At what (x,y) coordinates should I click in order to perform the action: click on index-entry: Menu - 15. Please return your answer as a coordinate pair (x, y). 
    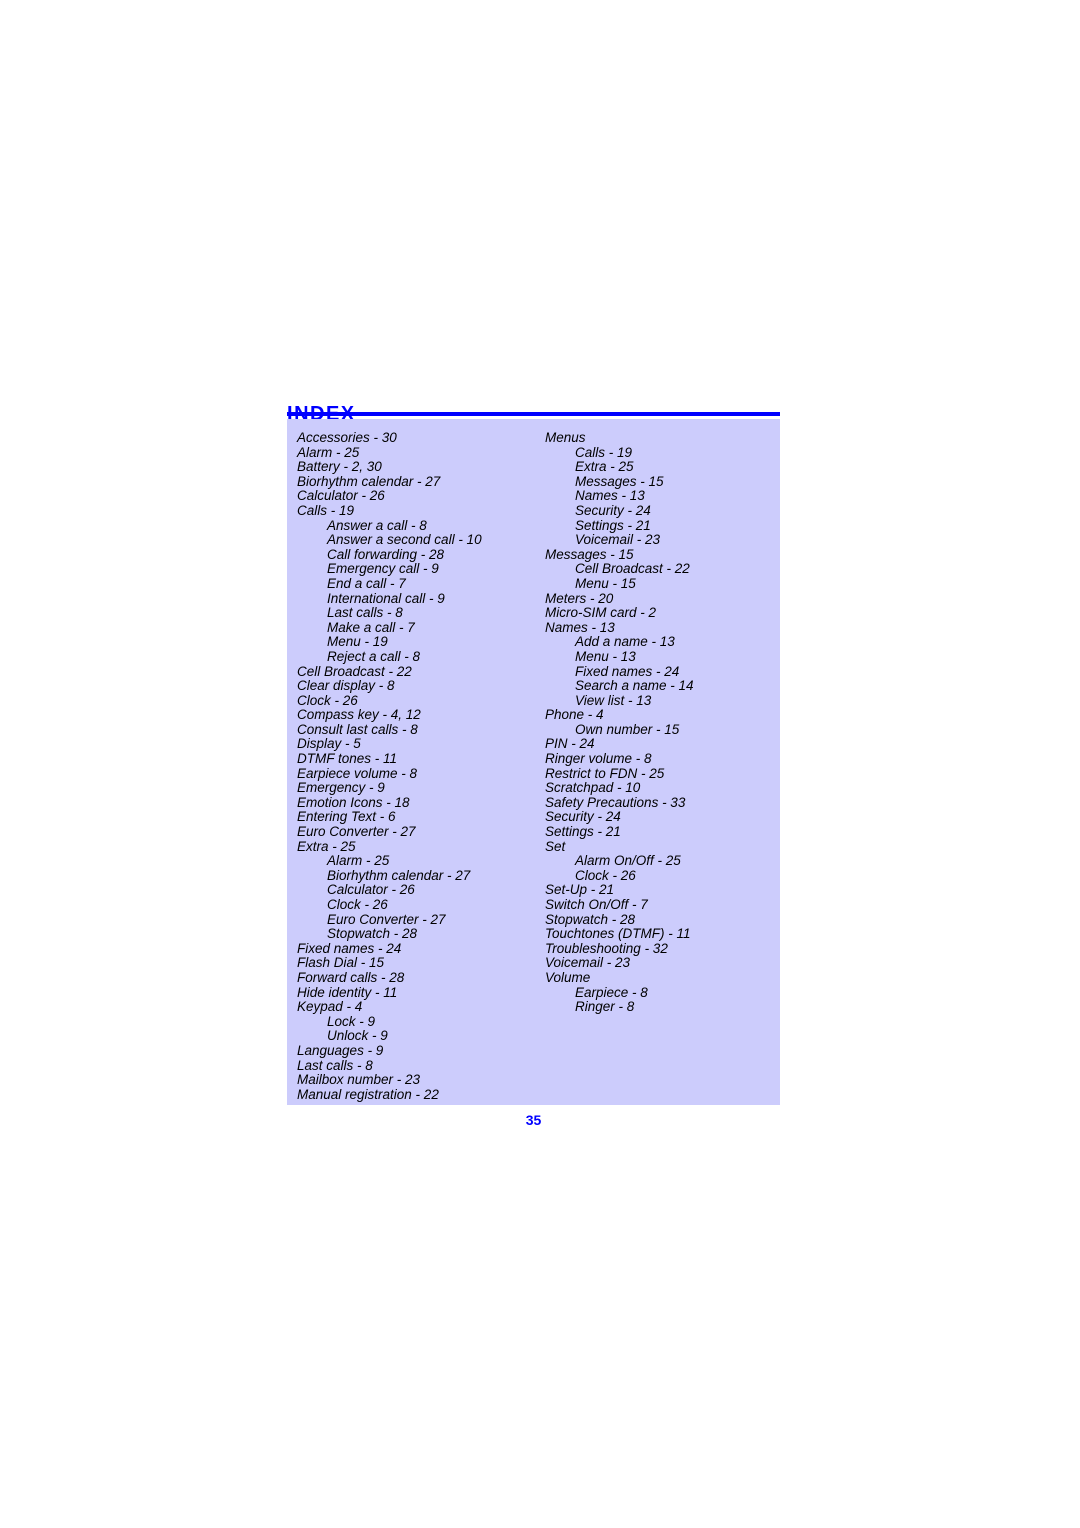
    Looking at the image, I should click on (605, 583).